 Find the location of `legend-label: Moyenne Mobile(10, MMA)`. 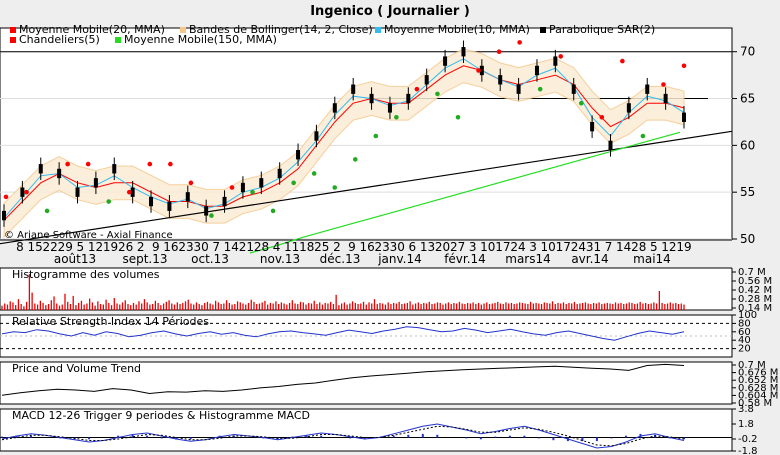

legend-label: Moyenne Mobile(10, MMA) is located at coordinates (457, 29).